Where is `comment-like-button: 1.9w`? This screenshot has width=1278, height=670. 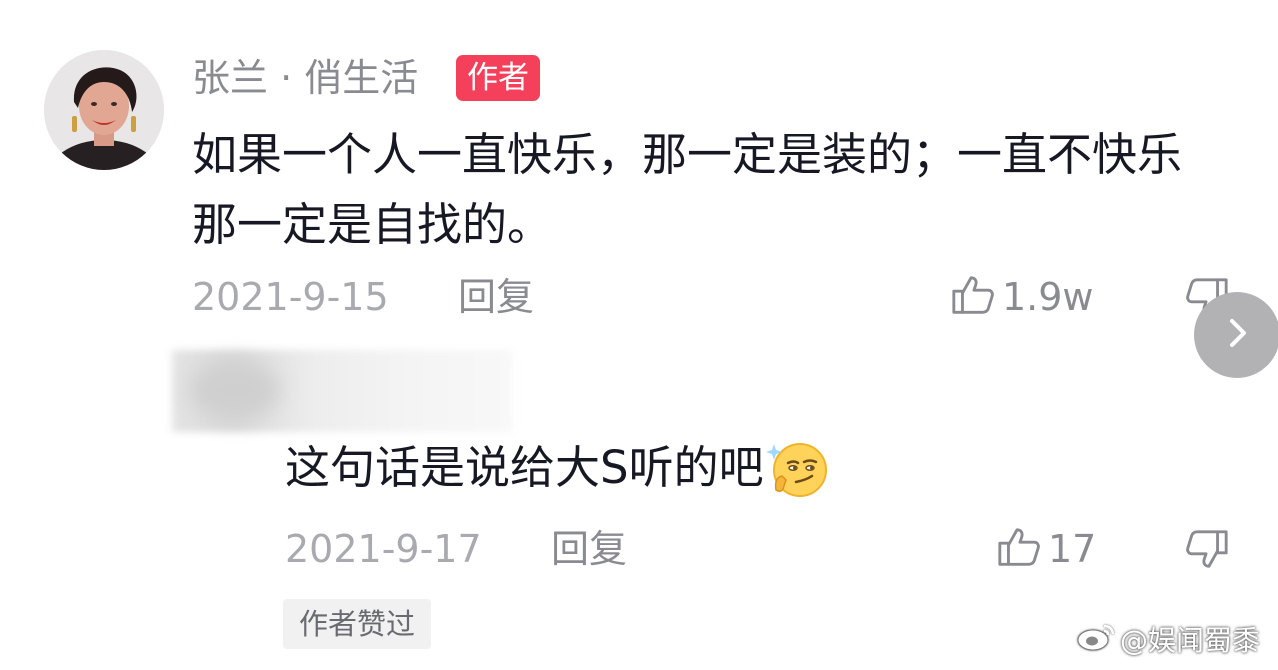 comment-like-button: 1.9w is located at coordinates (1022, 297).